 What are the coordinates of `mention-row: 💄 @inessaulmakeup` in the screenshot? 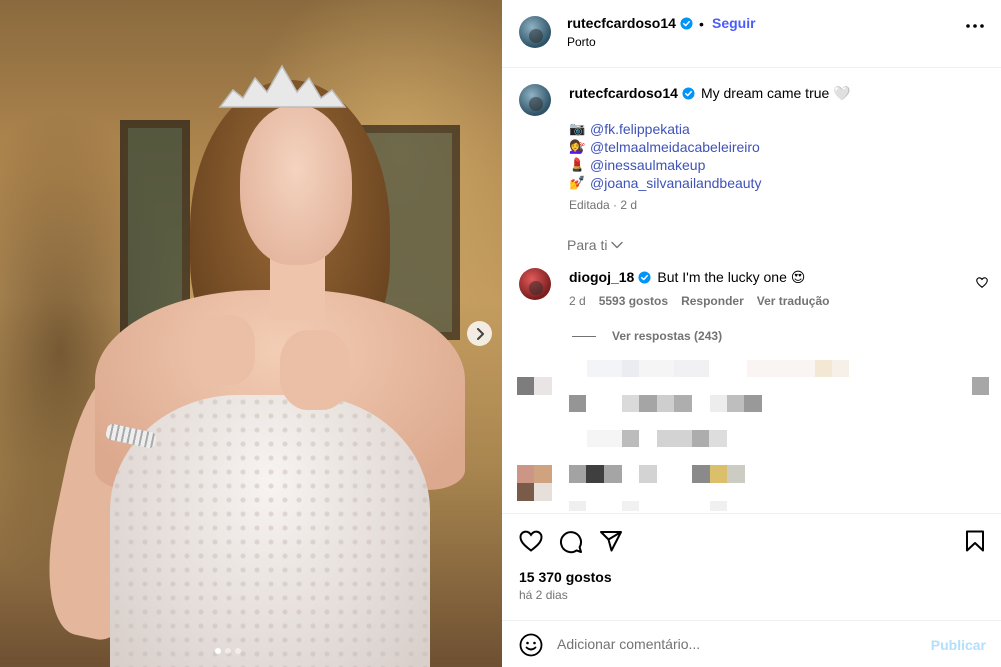 It's located at (665, 165).